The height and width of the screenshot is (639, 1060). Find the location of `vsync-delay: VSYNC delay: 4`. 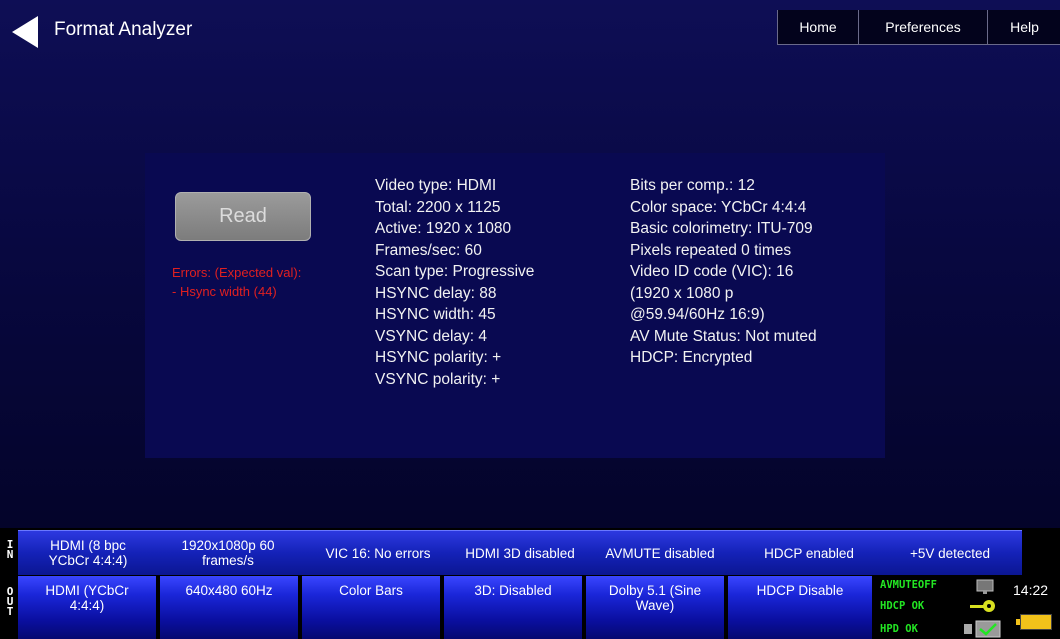

vsync-delay: VSYNC delay: 4 is located at coordinates (431, 336).